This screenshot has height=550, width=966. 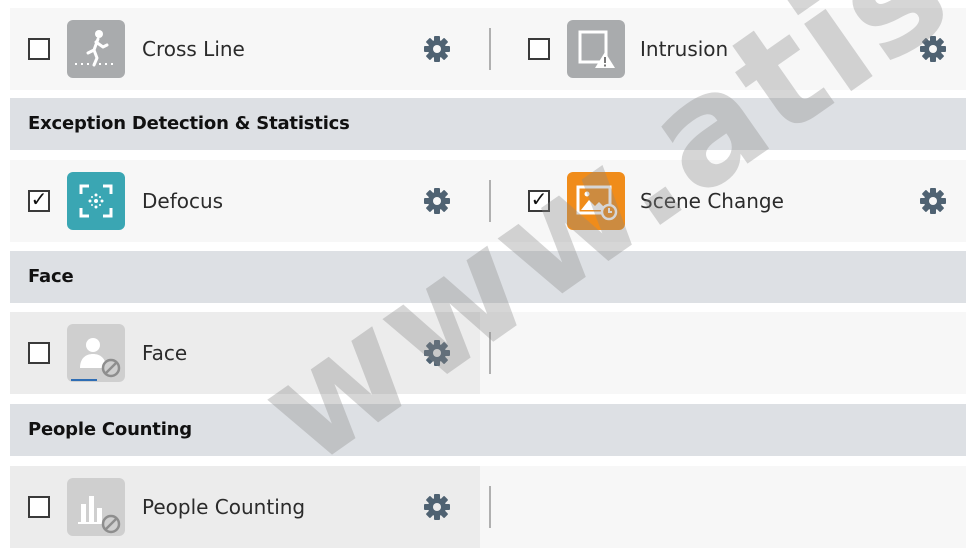 I want to click on event-item-people-counting: People Counting, so click(x=245, y=507).